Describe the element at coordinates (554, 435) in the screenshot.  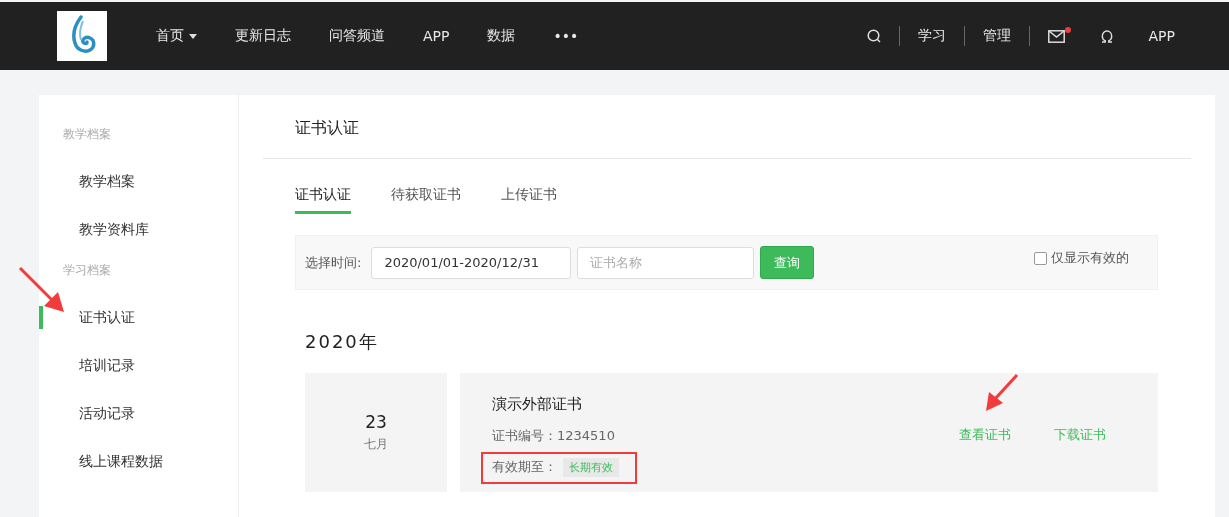
I see `certificate-number: 证书编号：1234510` at that location.